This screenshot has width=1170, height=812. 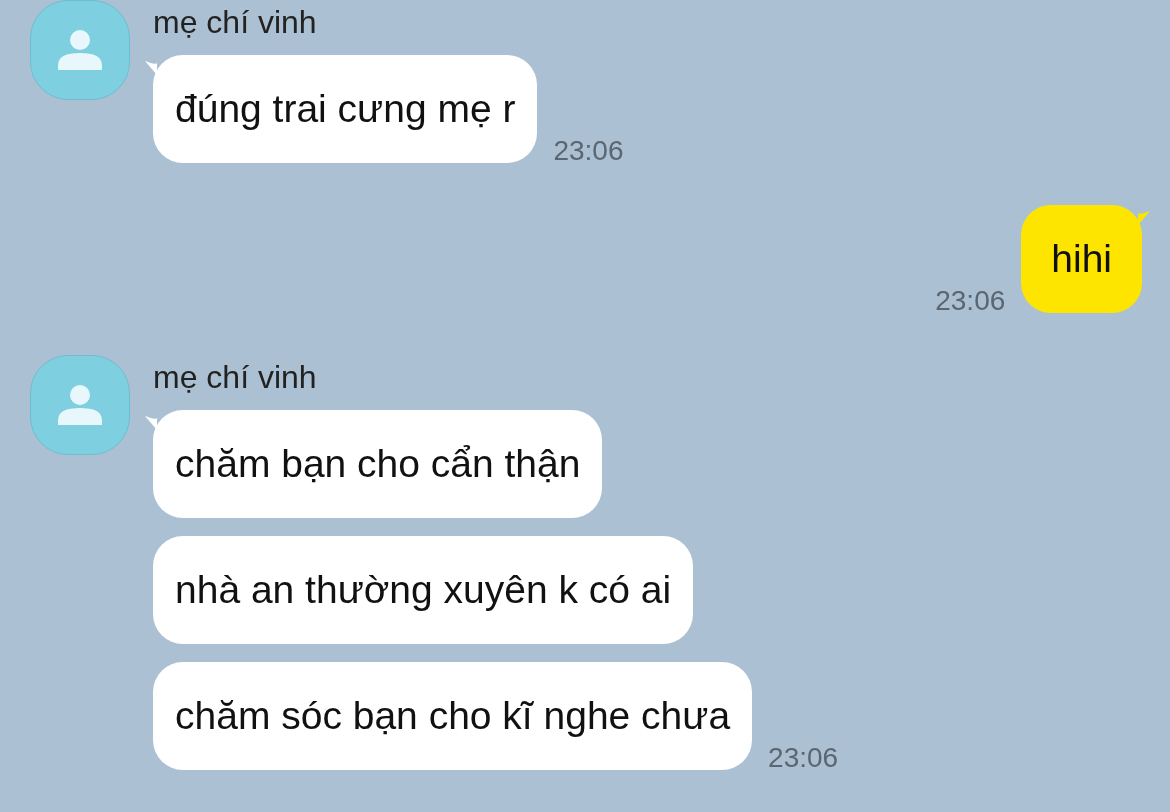 I want to click on message-bubble: đúng trai cưng mẹ r, so click(x=345, y=109).